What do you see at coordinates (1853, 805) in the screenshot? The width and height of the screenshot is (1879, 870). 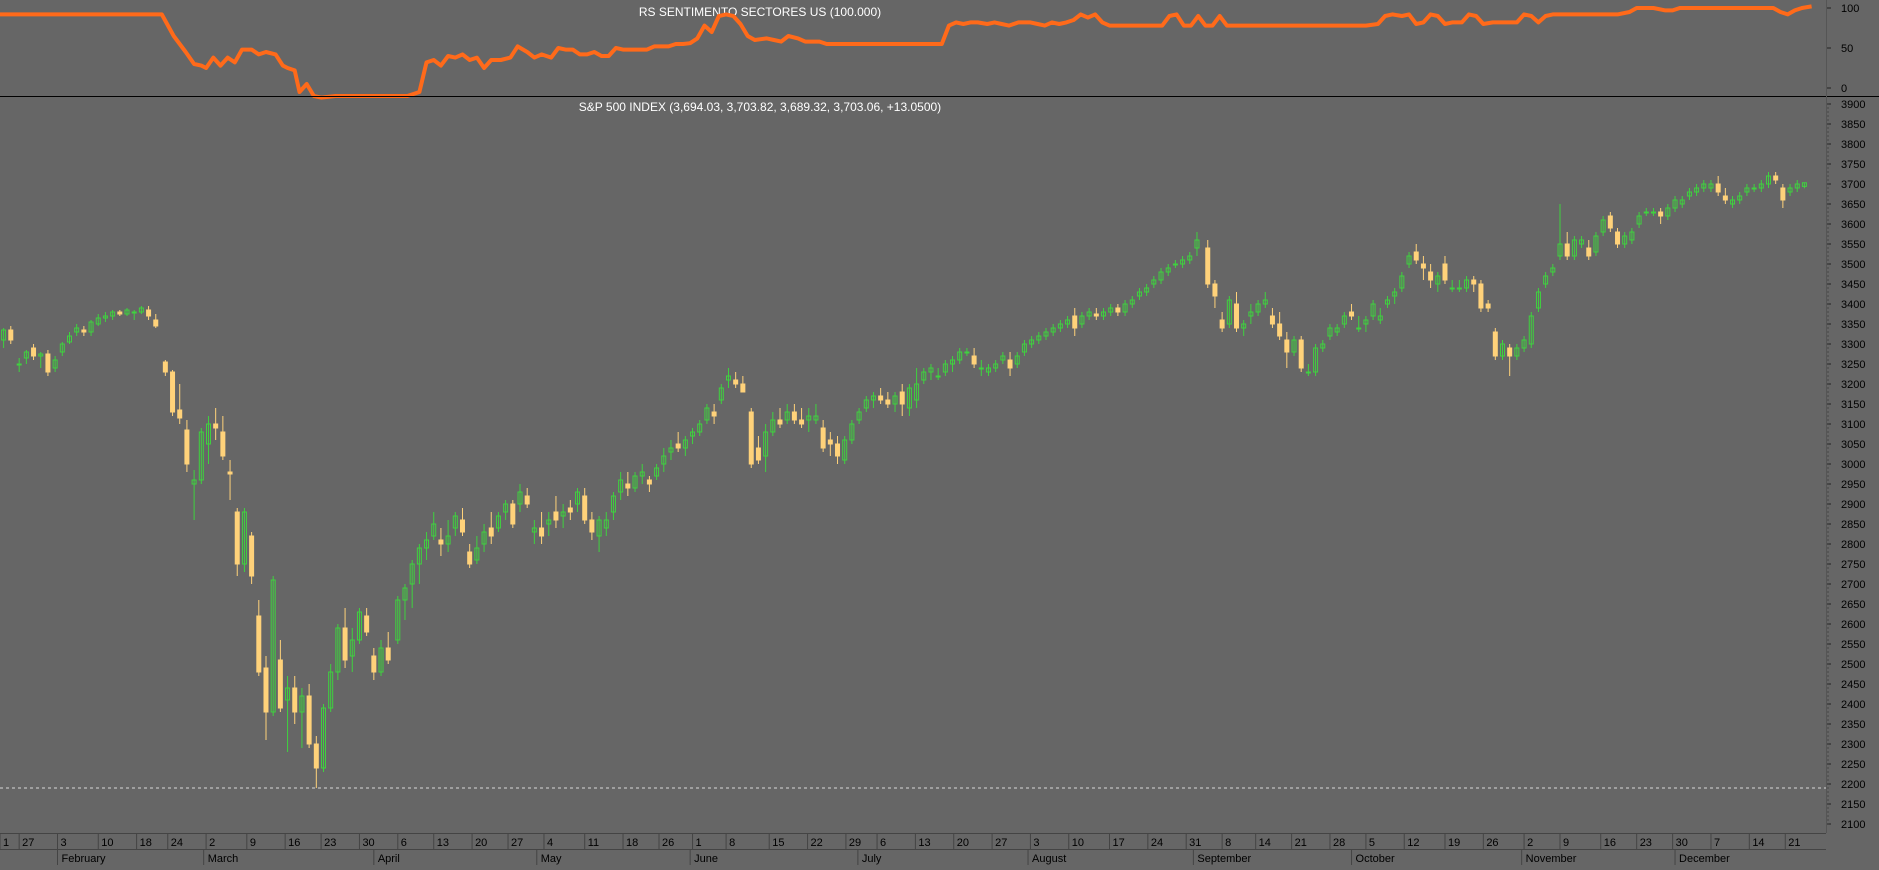 I see `price-y-tick-label: 2150` at bounding box center [1853, 805].